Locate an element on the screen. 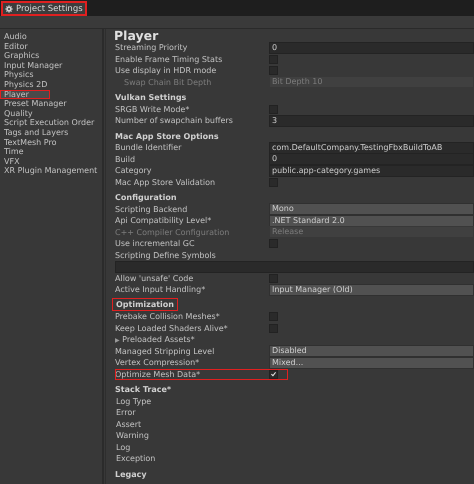 This screenshot has height=484, width=474. setting-label: Error is located at coordinates (125, 413).